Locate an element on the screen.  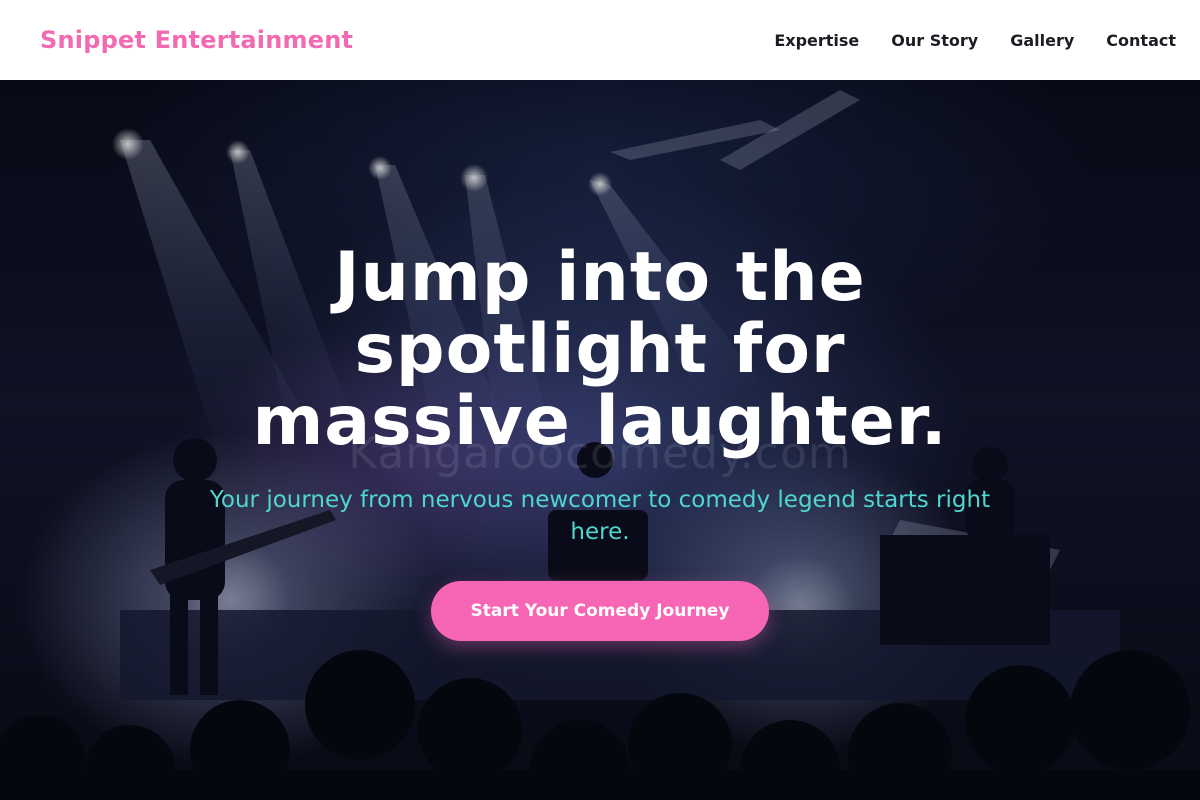
start-journey-button: Start Your Comedy Journey is located at coordinates (600, 611).